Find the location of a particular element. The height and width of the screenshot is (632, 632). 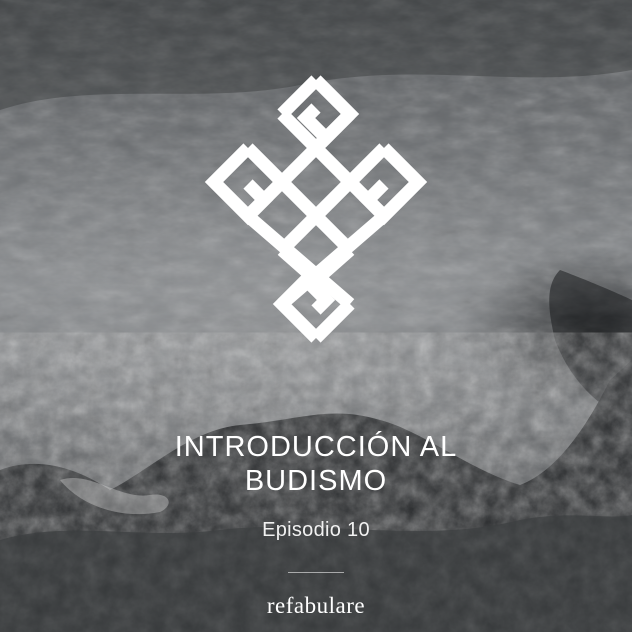

brand-logo-text: refabulare is located at coordinates (316, 605).